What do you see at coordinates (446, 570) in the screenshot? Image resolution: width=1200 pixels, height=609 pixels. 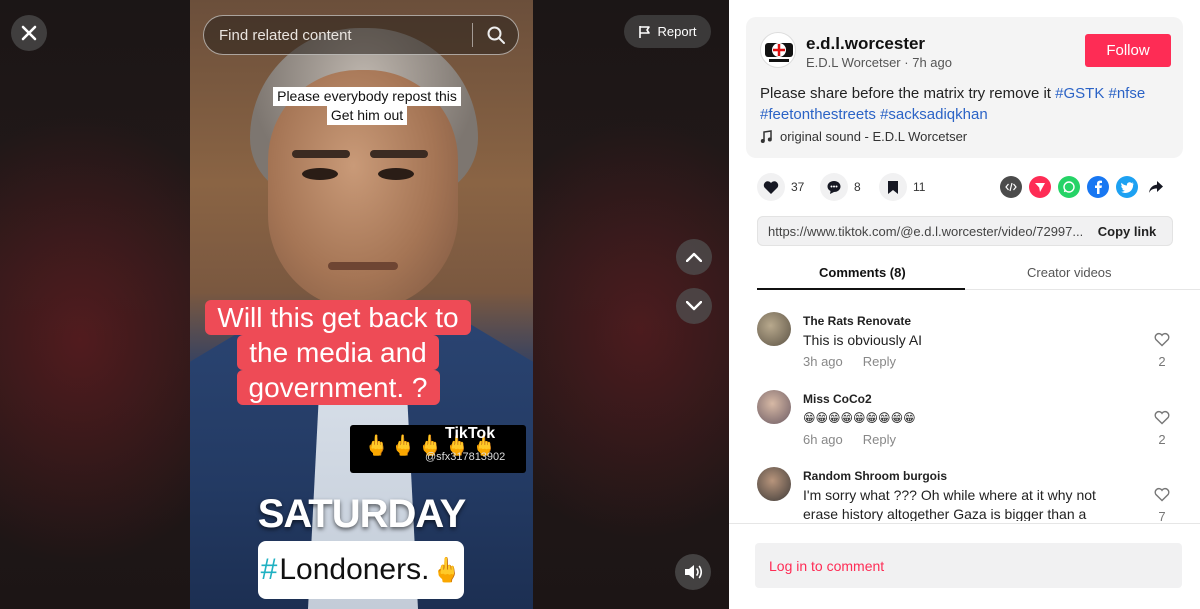 I see `hashtag-emoji: 🖕` at bounding box center [446, 570].